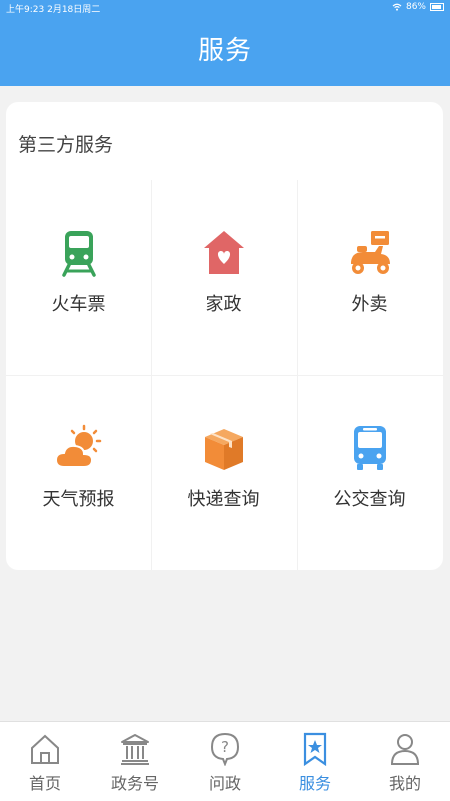 This screenshot has width=450, height=801. I want to click on service-bus-query: 公交查询, so click(369, 472).